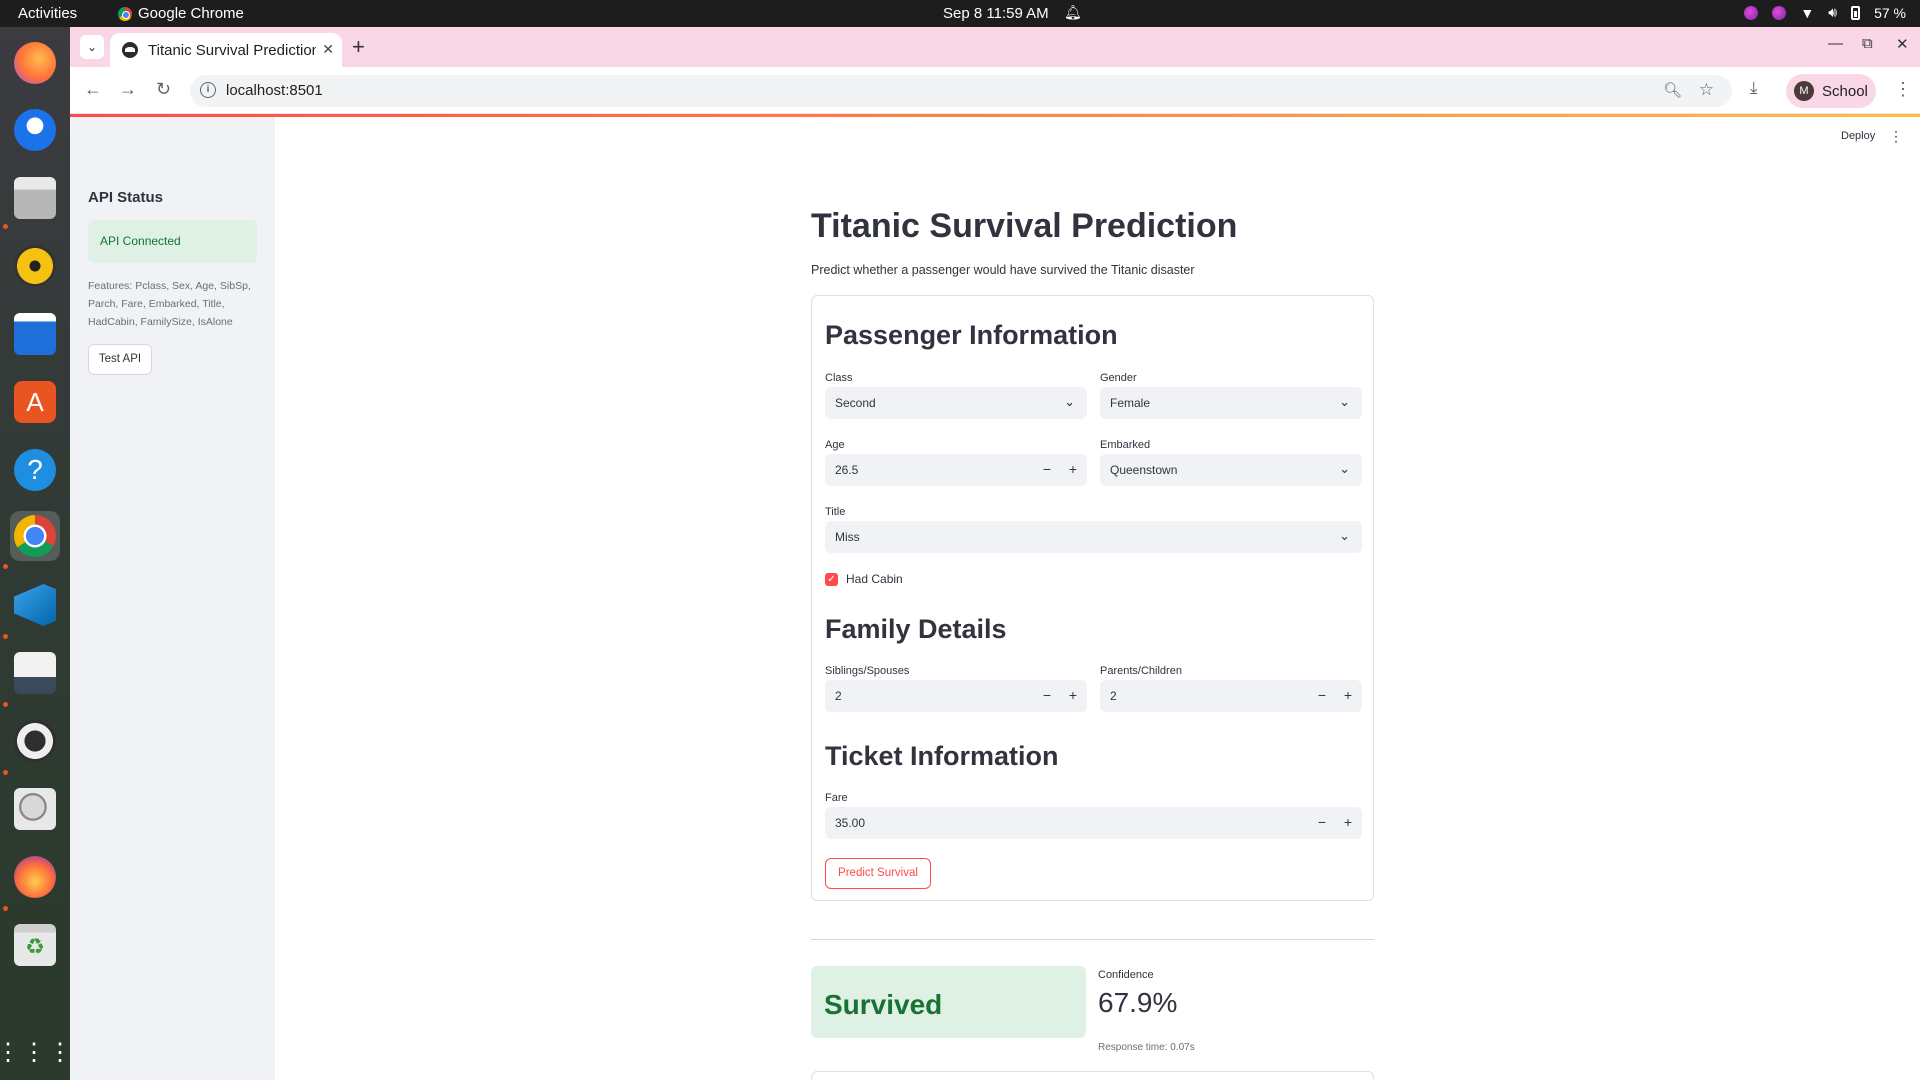  What do you see at coordinates (961, 91) in the screenshot?
I see `address-bar: i localhost:8501 🔍︎ ☆` at bounding box center [961, 91].